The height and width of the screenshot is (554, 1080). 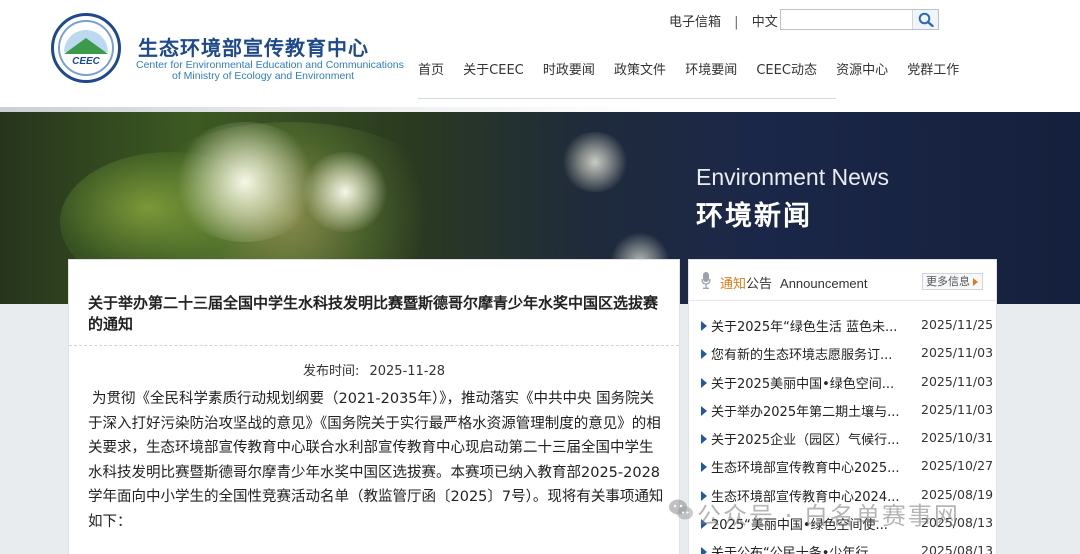 What do you see at coordinates (957, 324) in the screenshot?
I see `announcement-item-date: 2025/11/25` at bounding box center [957, 324].